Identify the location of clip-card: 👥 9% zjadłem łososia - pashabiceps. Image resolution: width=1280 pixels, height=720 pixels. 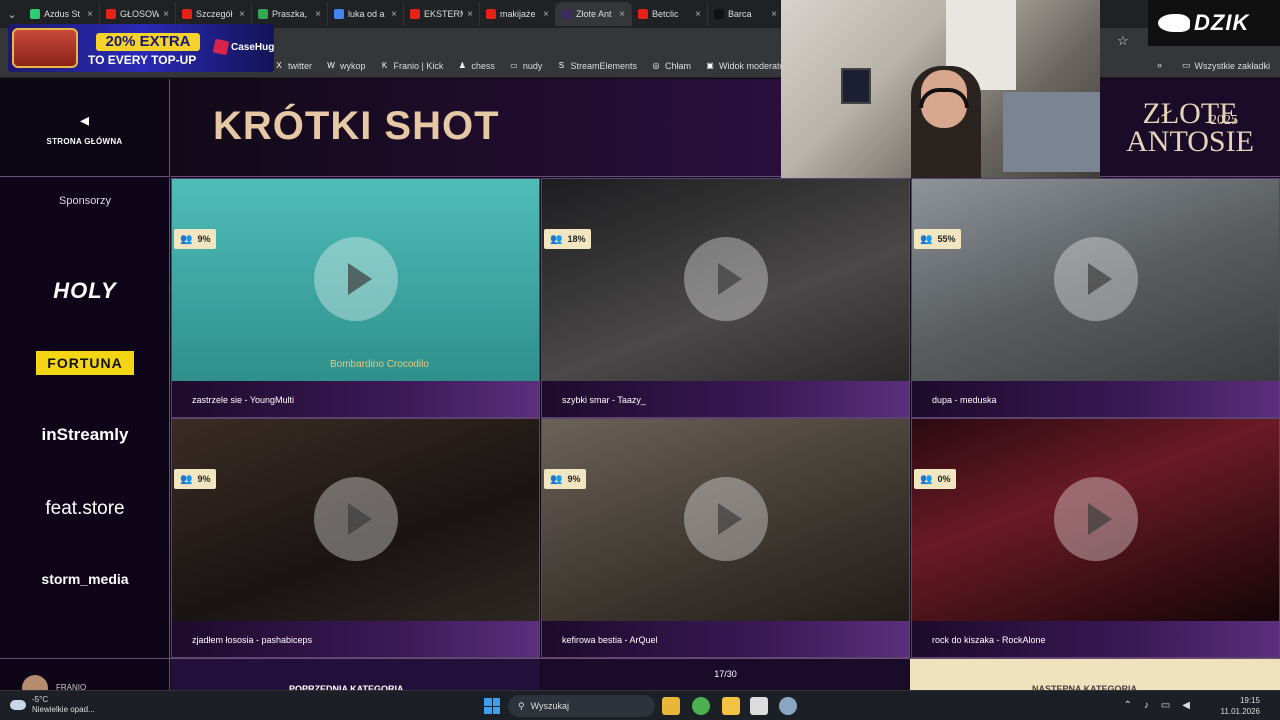
(355, 538).